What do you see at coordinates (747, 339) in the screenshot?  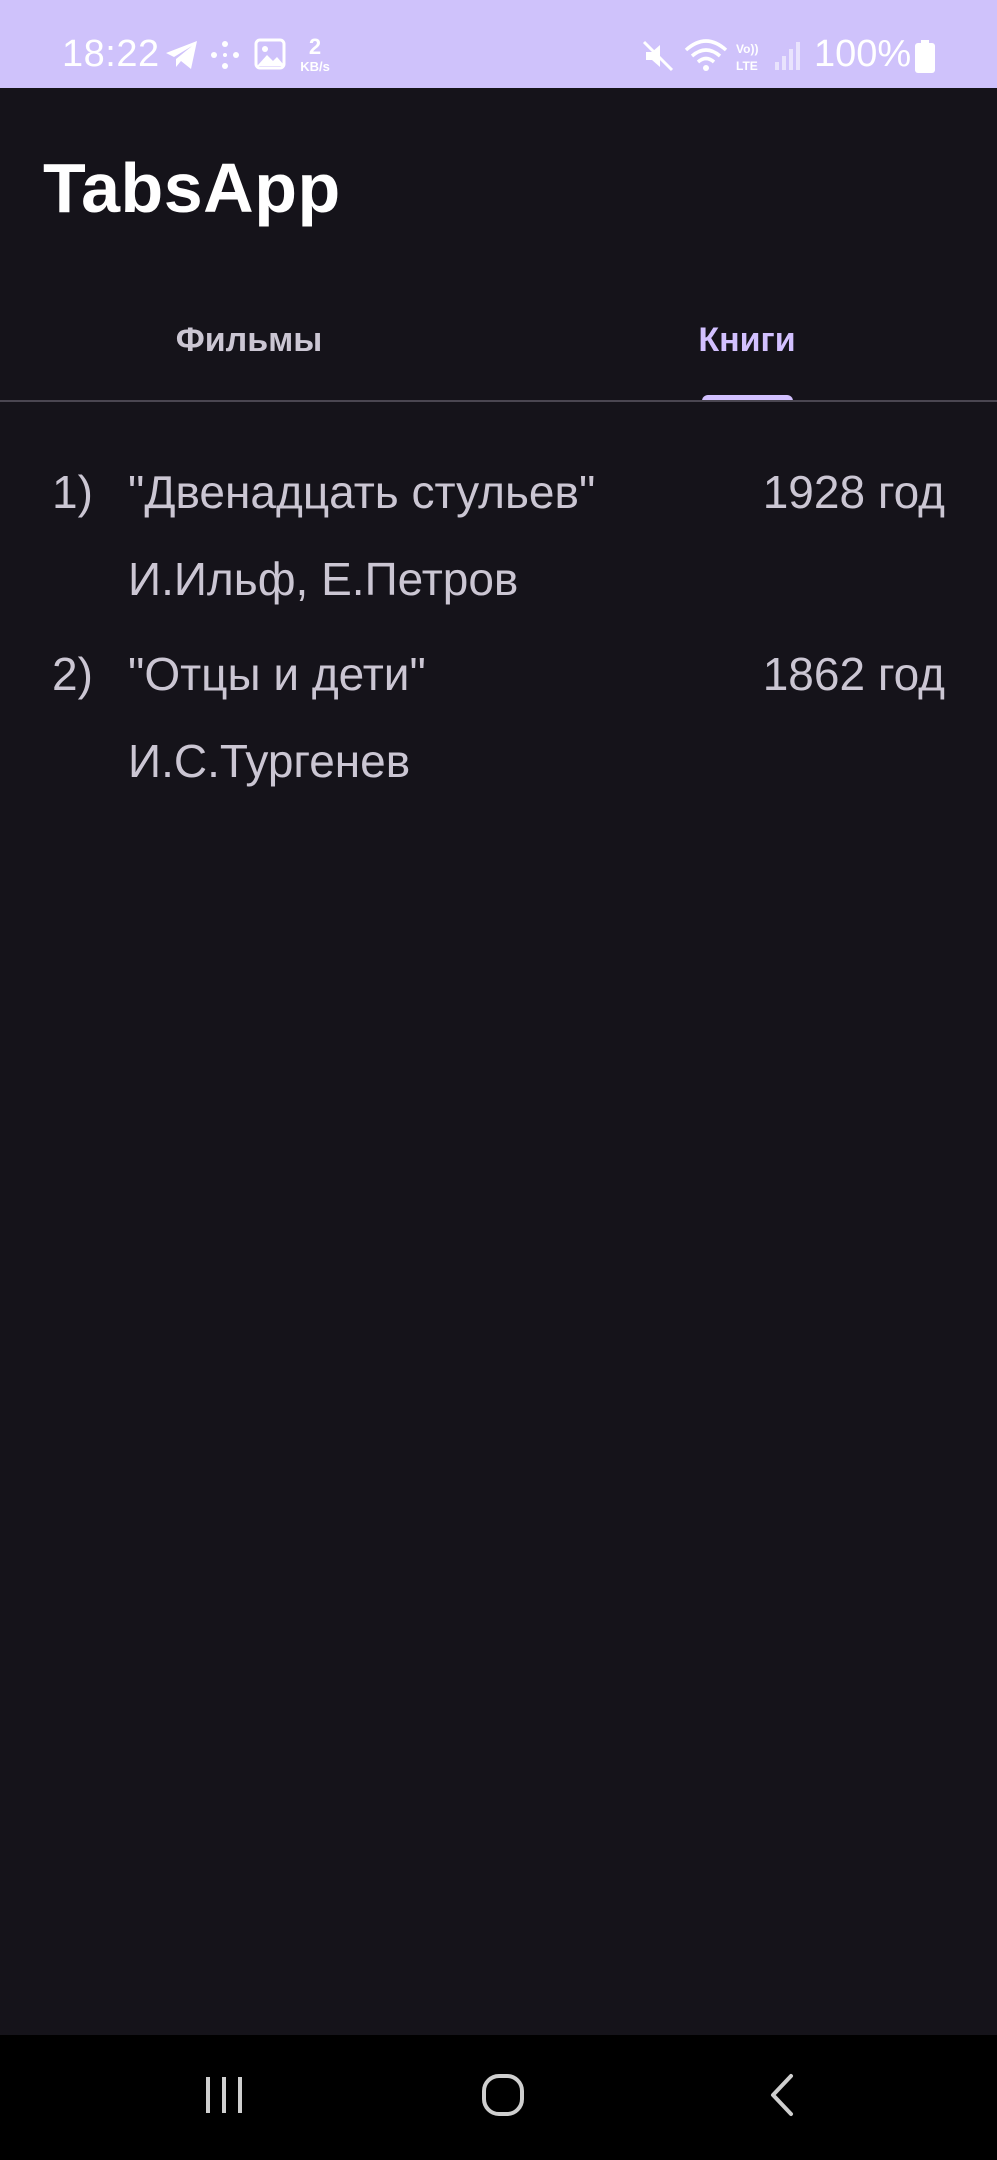 I see `tab-books-label: Книги` at bounding box center [747, 339].